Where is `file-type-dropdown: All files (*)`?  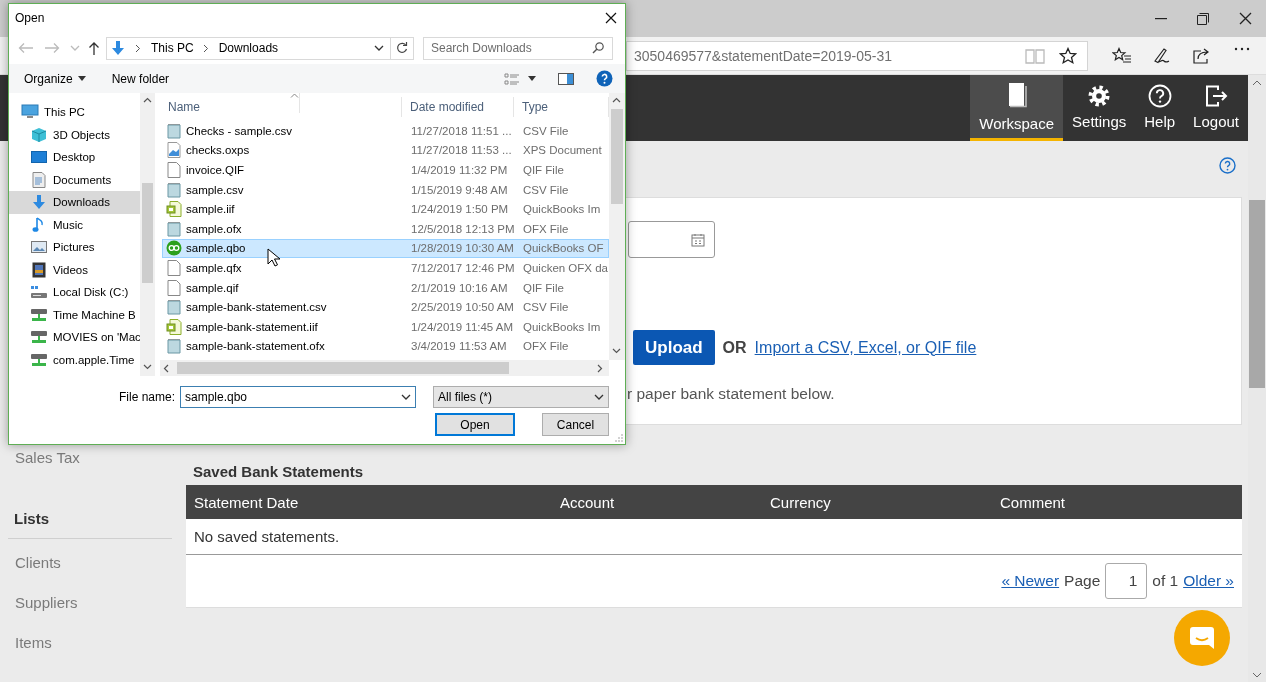 file-type-dropdown: All files (*) is located at coordinates (521, 397).